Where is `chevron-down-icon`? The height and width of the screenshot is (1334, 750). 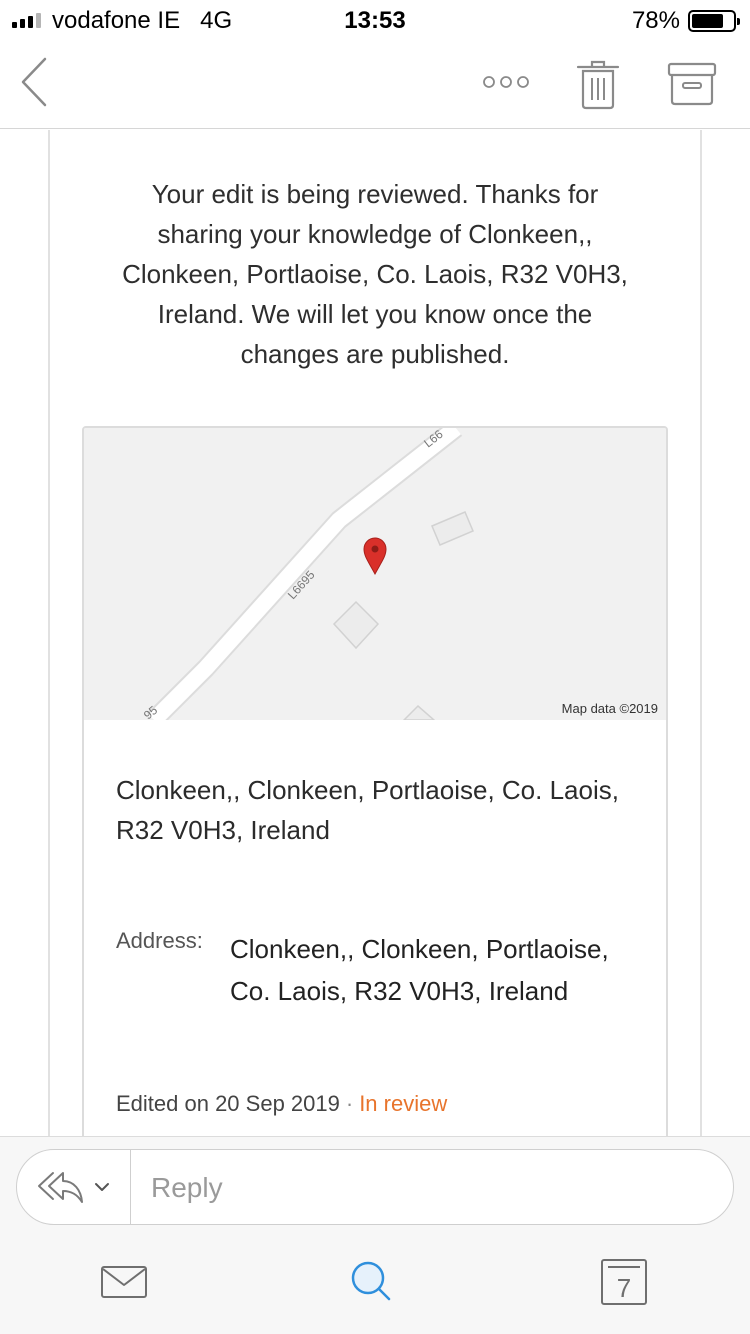 chevron-down-icon is located at coordinates (101, 1187).